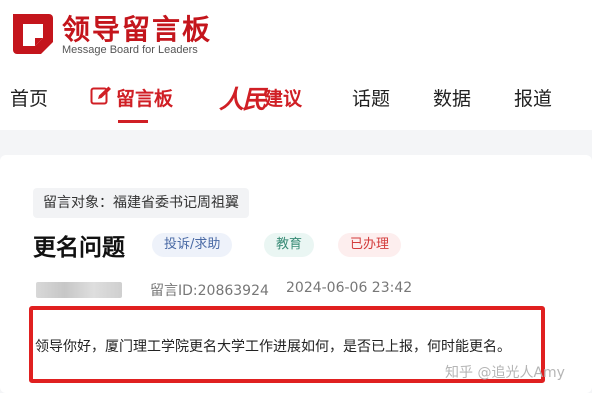  I want to click on watermark: 知乎 @追光人Amy, so click(505, 373).